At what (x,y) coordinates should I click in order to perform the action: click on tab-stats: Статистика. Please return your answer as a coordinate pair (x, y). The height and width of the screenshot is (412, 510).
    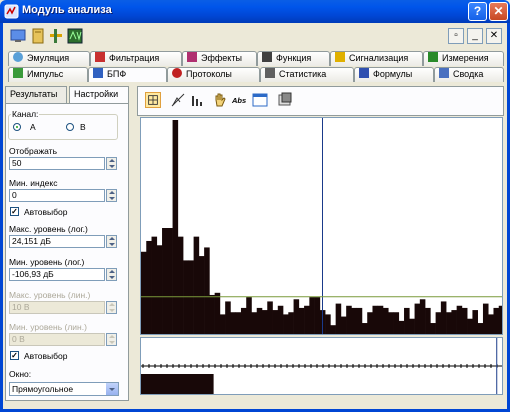
    Looking at the image, I should click on (307, 74).